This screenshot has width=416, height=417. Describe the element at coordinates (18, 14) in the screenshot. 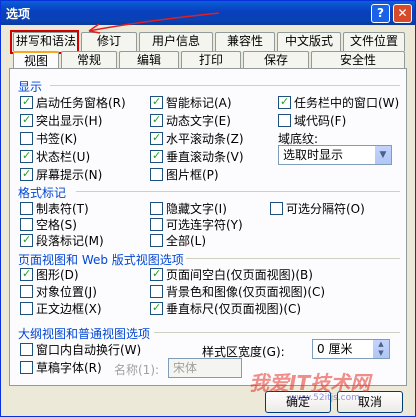

I see `window-title: 选项` at that location.